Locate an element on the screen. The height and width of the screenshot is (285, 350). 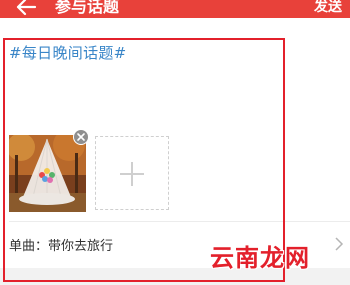
close-icon is located at coordinates (81, 137).